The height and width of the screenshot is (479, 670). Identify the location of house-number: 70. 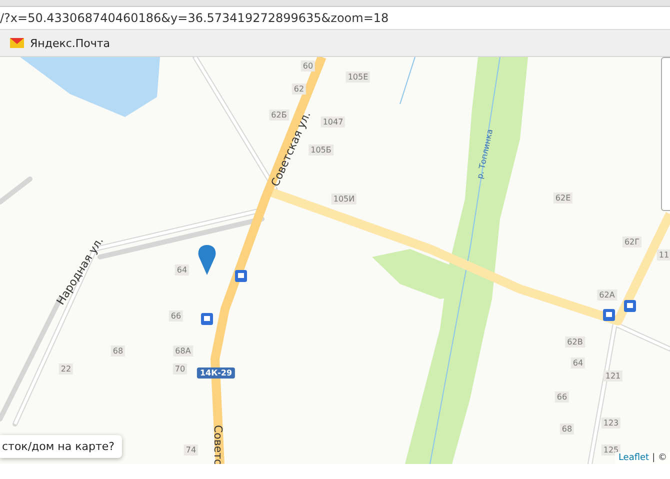
(180, 369).